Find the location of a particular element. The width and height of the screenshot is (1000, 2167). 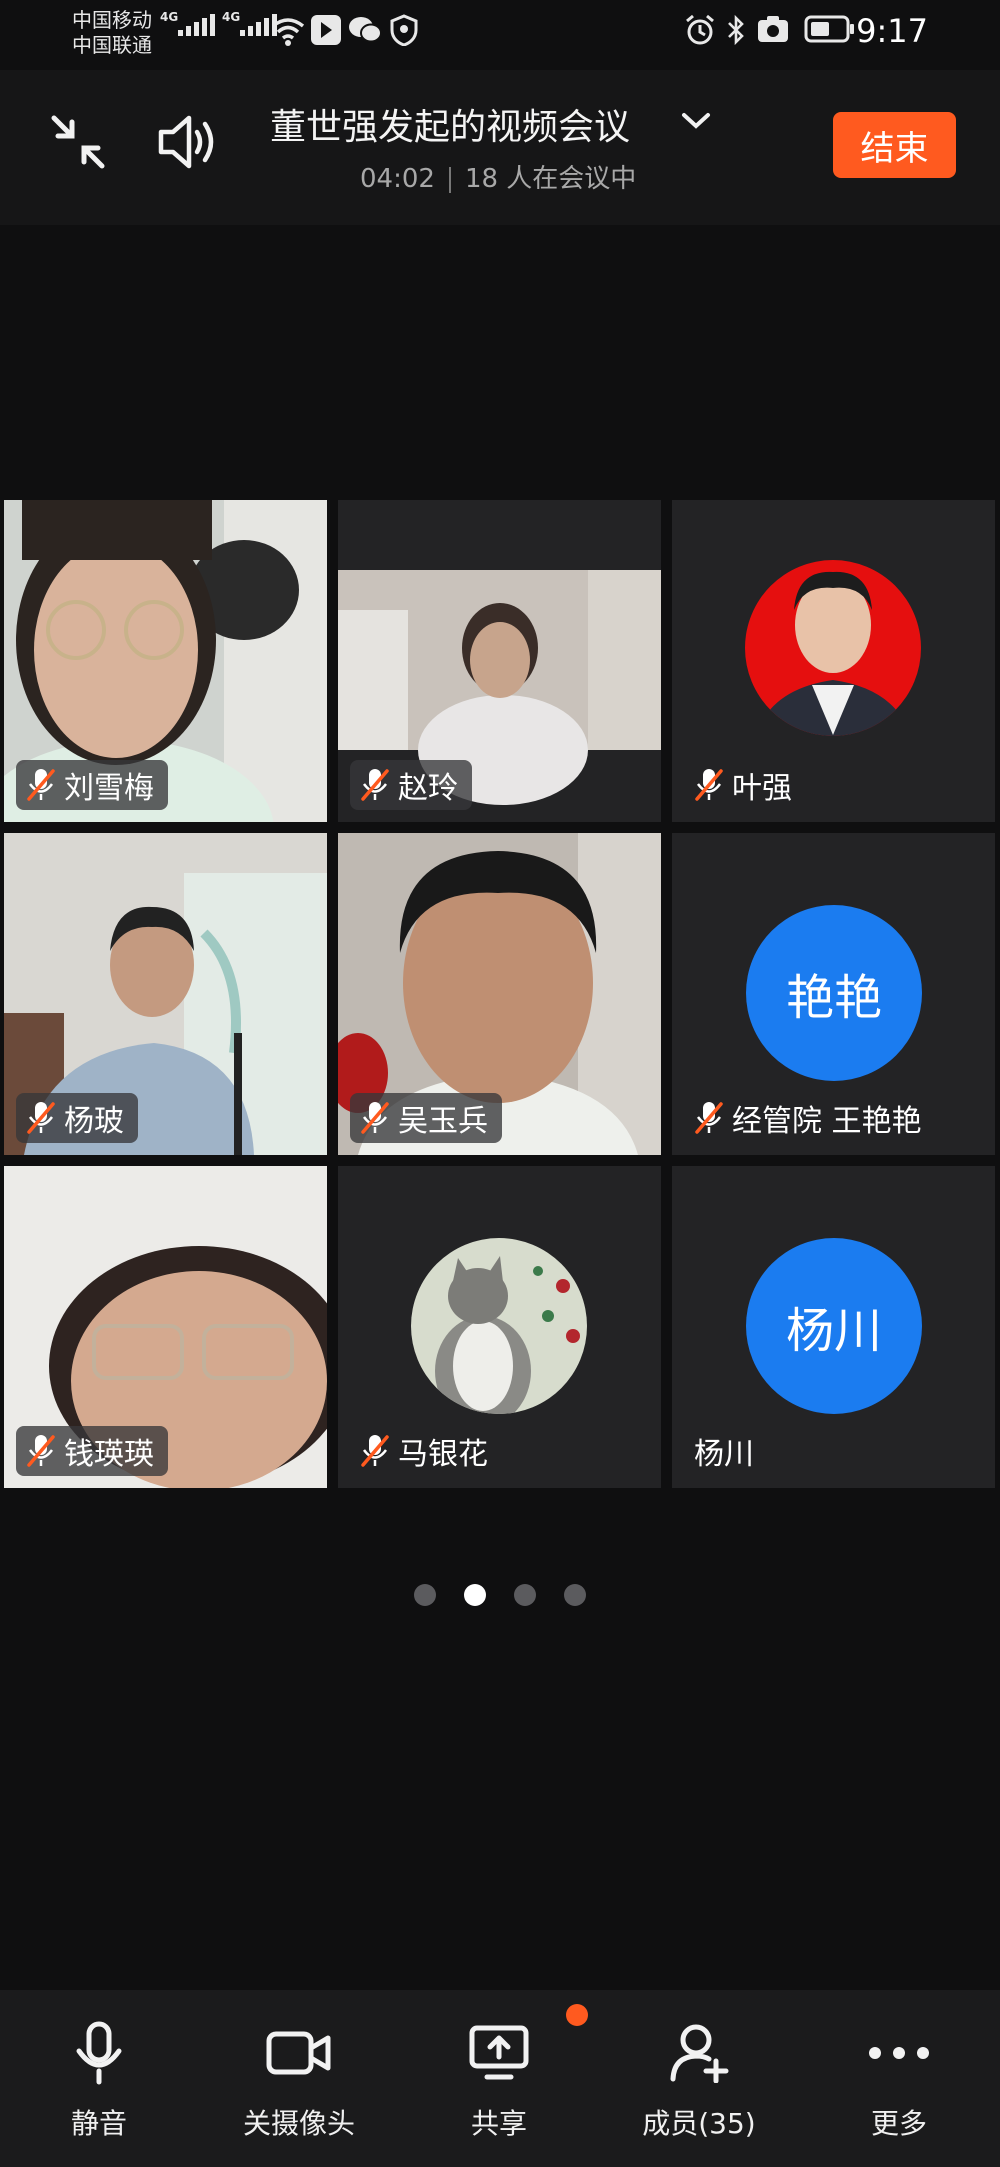

meeting-title: 董世强发起的视频会议 is located at coordinates (450, 124).